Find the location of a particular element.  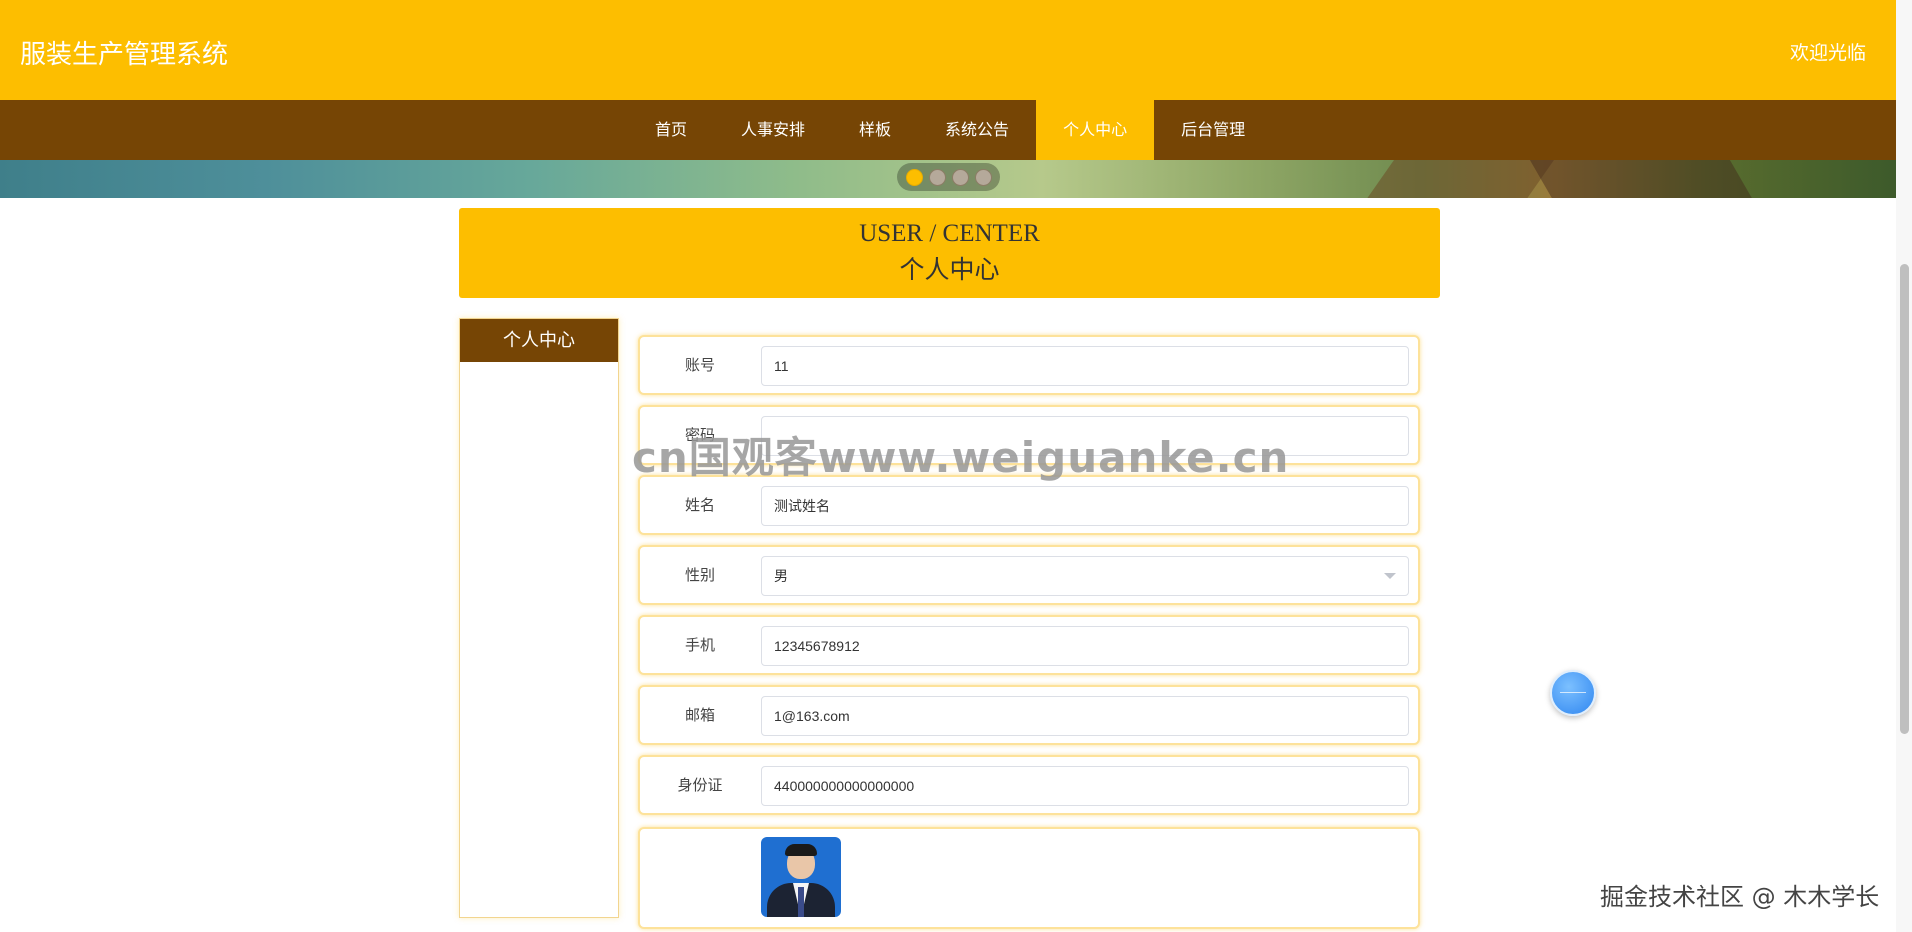

id-card-input: 440000000000000000 is located at coordinates (1085, 786).